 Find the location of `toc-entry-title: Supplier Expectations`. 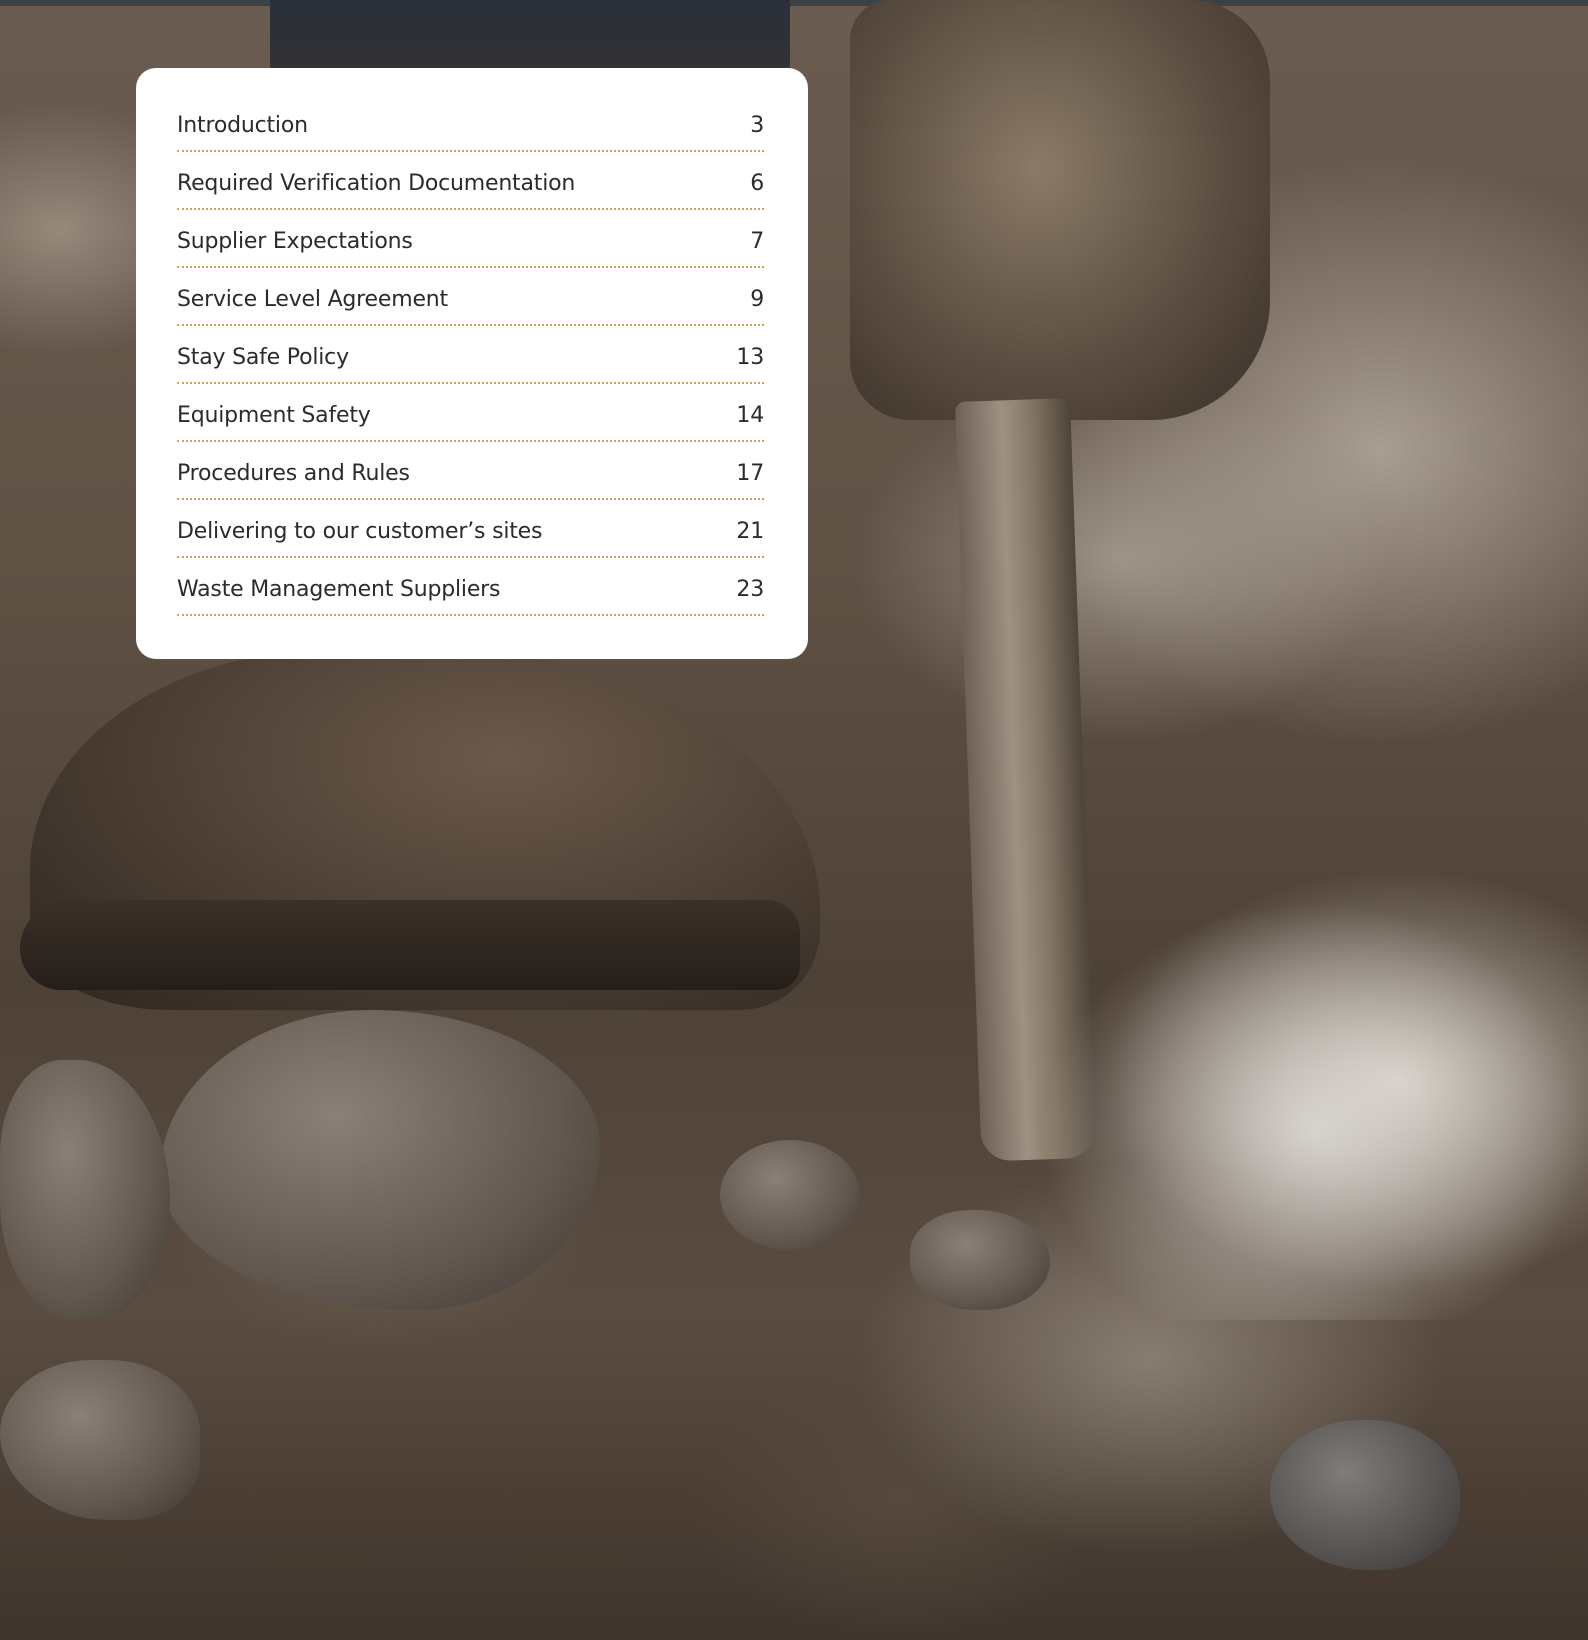

toc-entry-title: Supplier Expectations is located at coordinates (295, 241).